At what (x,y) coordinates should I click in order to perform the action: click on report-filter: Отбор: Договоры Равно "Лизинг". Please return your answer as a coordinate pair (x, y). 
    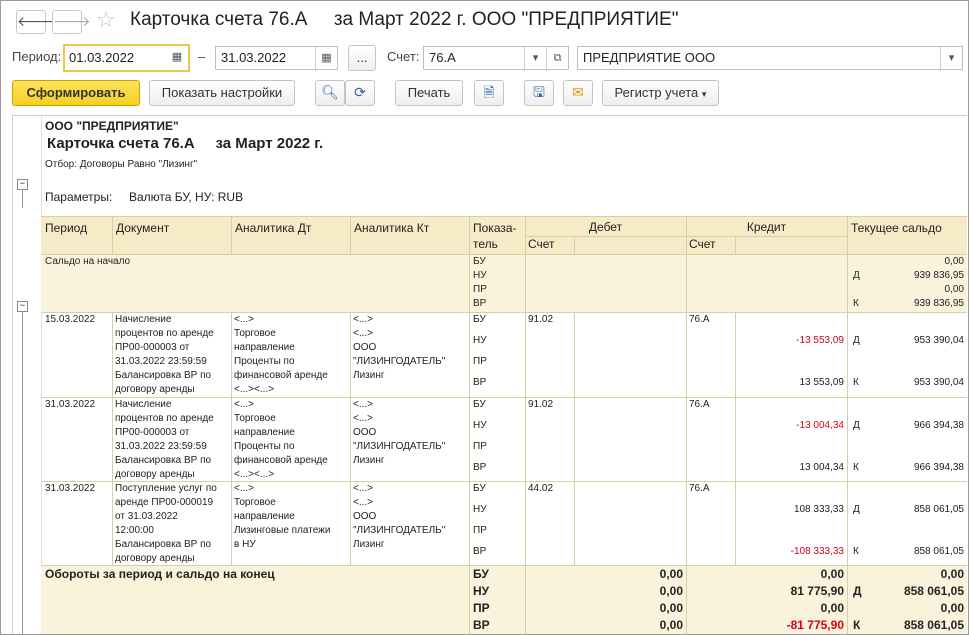
    Looking at the image, I should click on (121, 164).